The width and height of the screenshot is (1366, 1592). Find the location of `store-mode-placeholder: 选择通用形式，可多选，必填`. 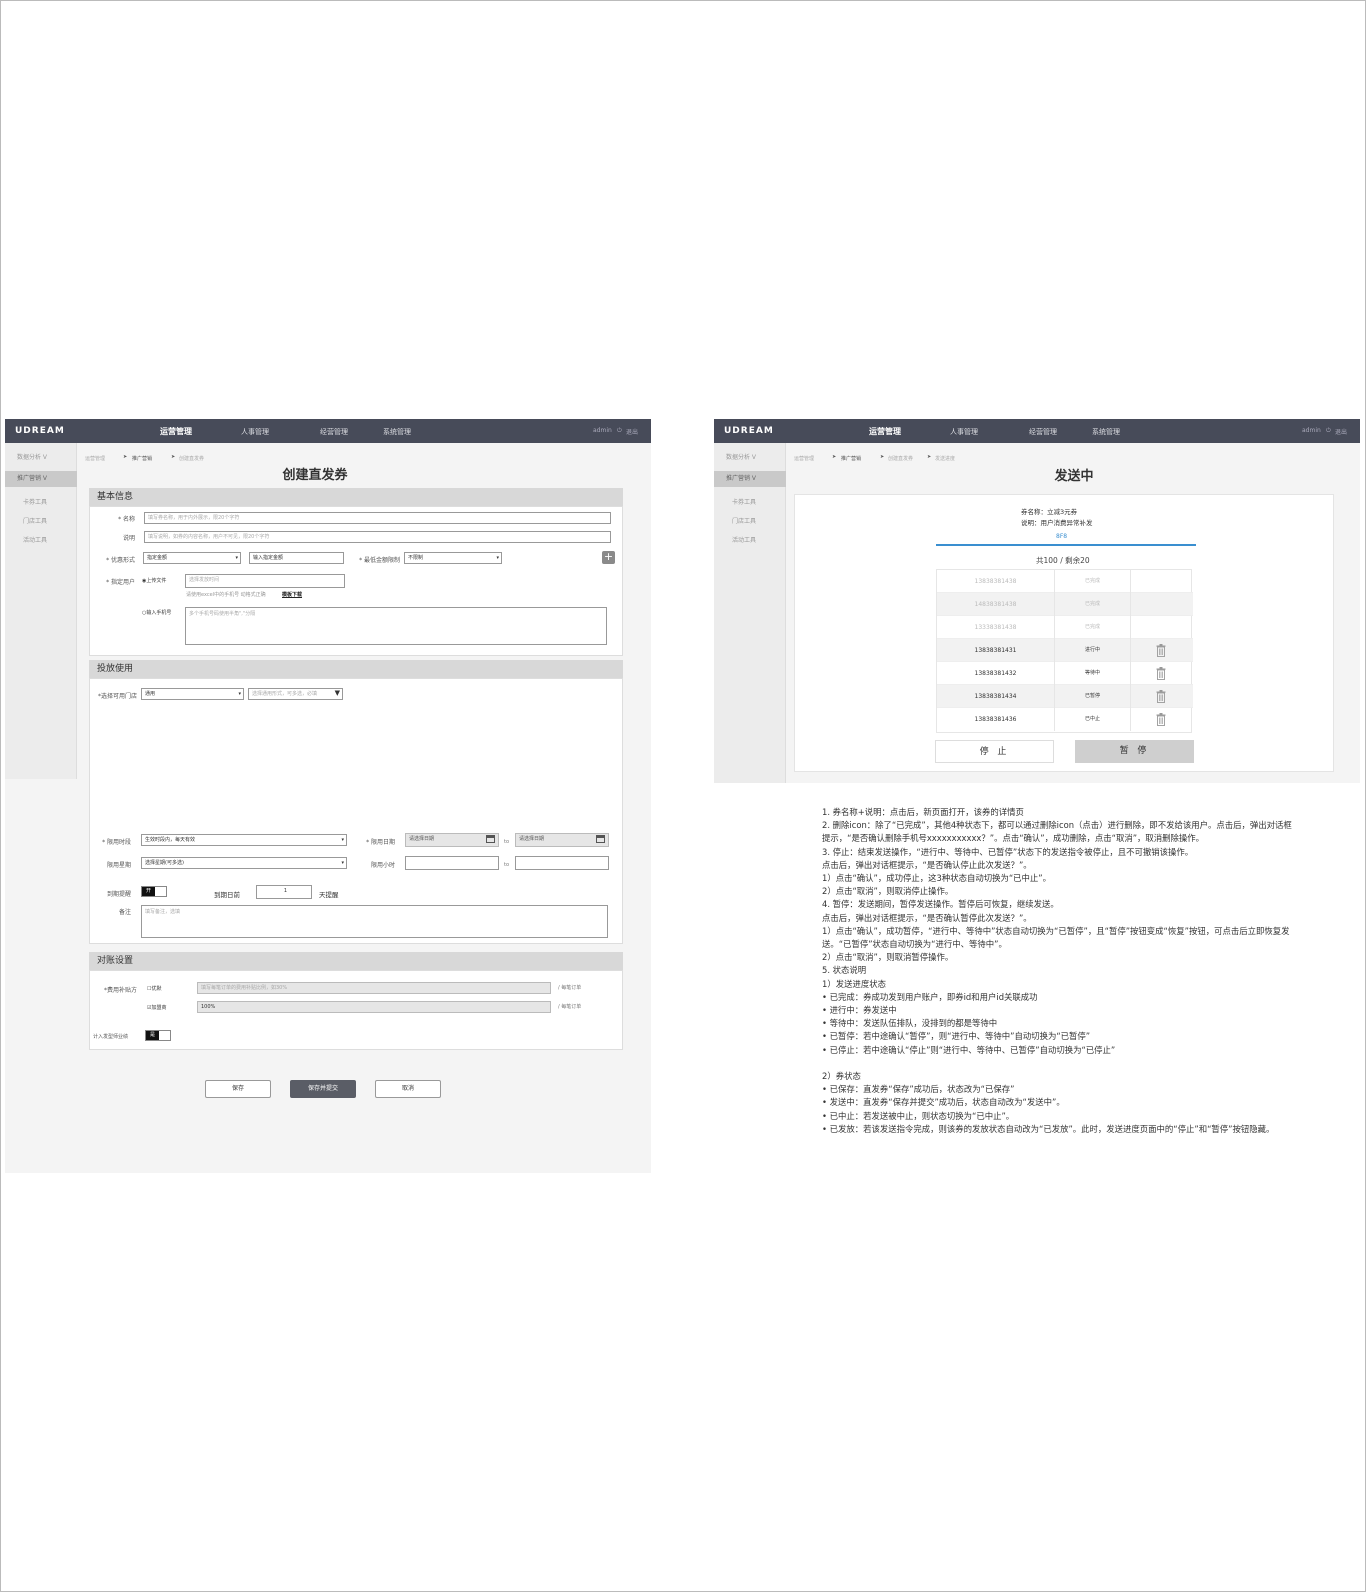

store-mode-placeholder: 选择通用形式，可多选，必填 is located at coordinates (285, 694).